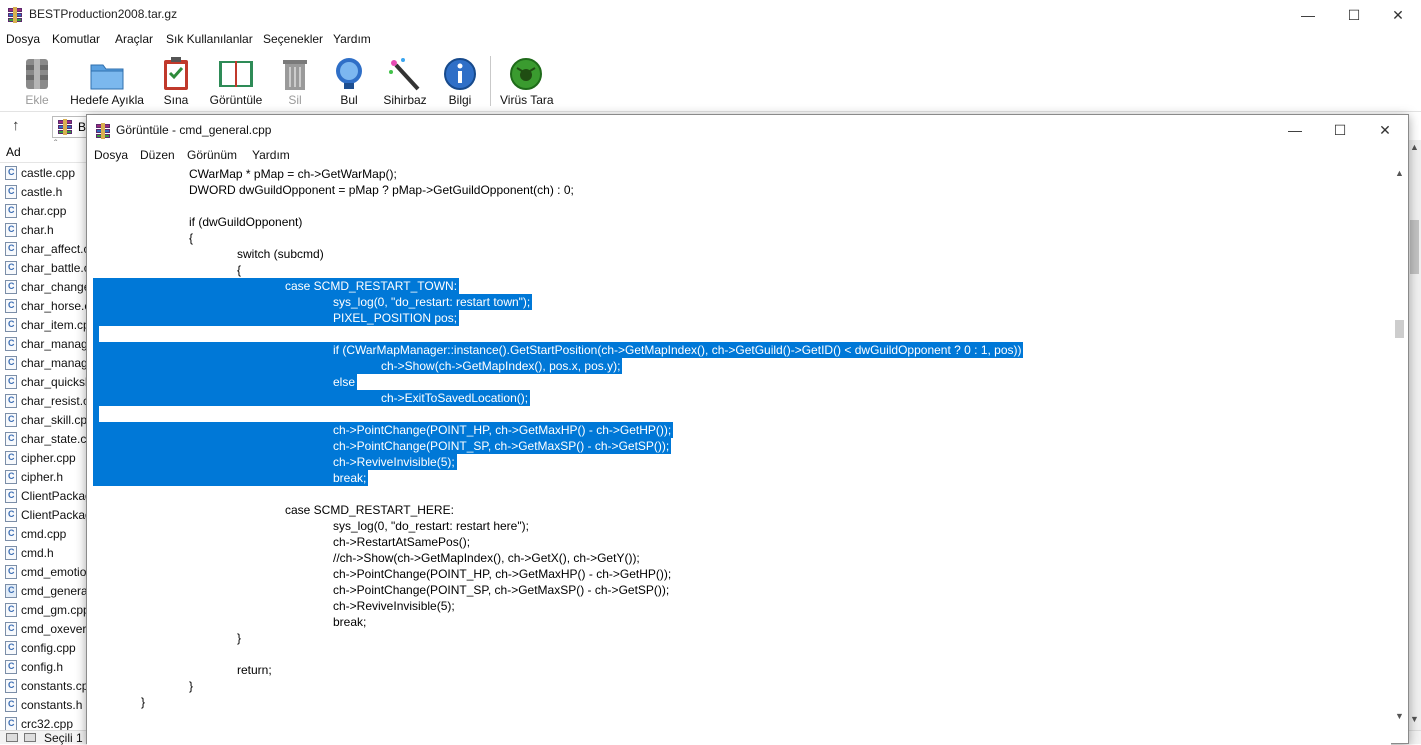 The image size is (1421, 745). What do you see at coordinates (295, 75) in the screenshot?
I see `delete-trash-icon` at bounding box center [295, 75].